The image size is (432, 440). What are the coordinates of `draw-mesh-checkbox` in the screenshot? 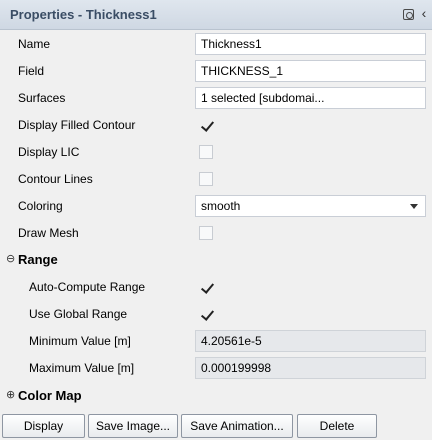 It's located at (206, 233).